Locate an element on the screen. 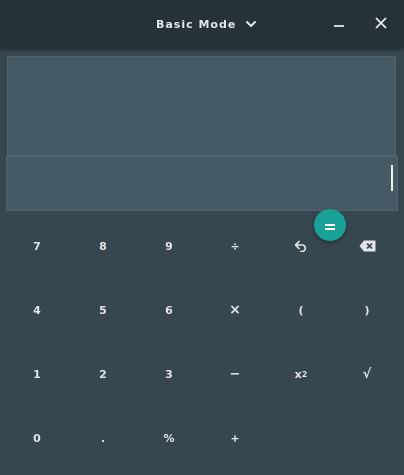 The height and width of the screenshot is (475, 404). close-button is located at coordinates (381, 24).